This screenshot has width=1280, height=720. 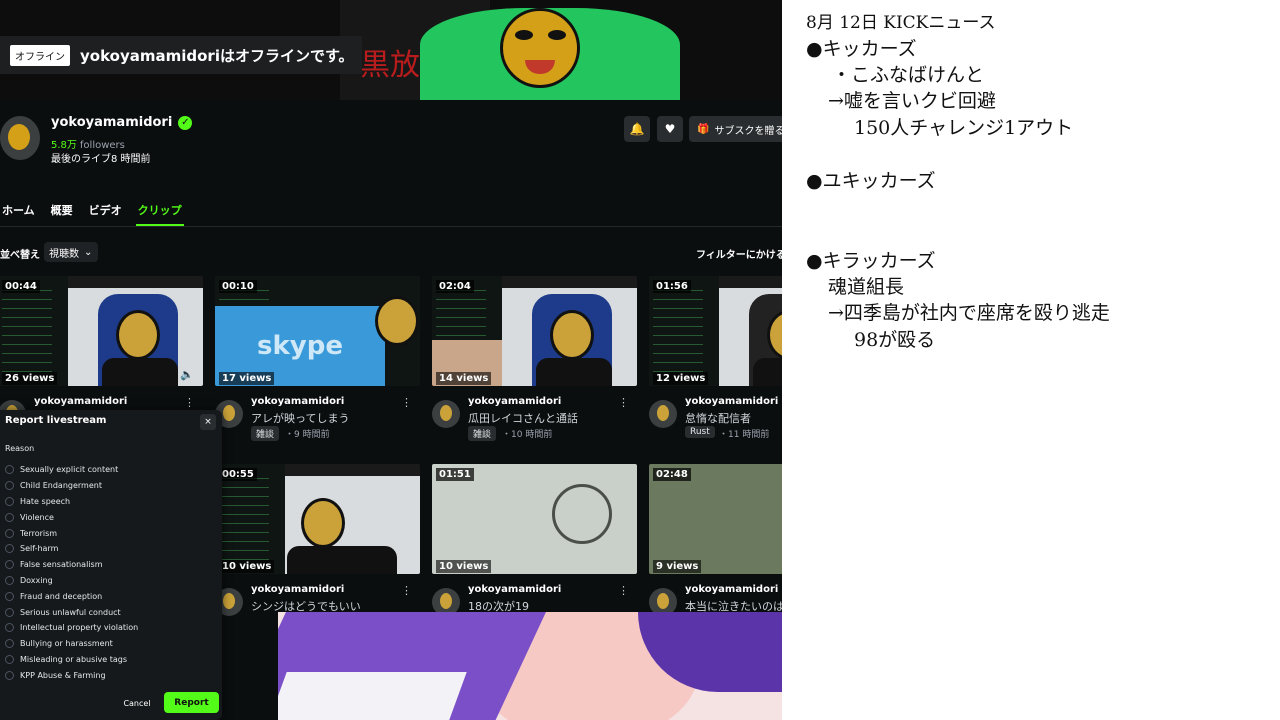 What do you see at coordinates (101, 331) in the screenshot?
I see `clip-thumbnail: 00:44 26 views 🔈` at bounding box center [101, 331].